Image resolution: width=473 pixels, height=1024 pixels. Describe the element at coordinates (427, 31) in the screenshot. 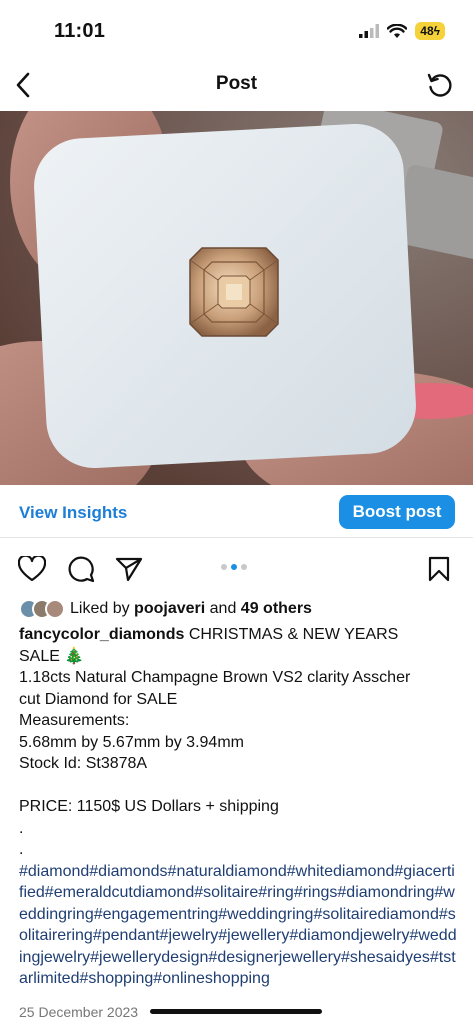

I see `battery-level: 48` at that location.